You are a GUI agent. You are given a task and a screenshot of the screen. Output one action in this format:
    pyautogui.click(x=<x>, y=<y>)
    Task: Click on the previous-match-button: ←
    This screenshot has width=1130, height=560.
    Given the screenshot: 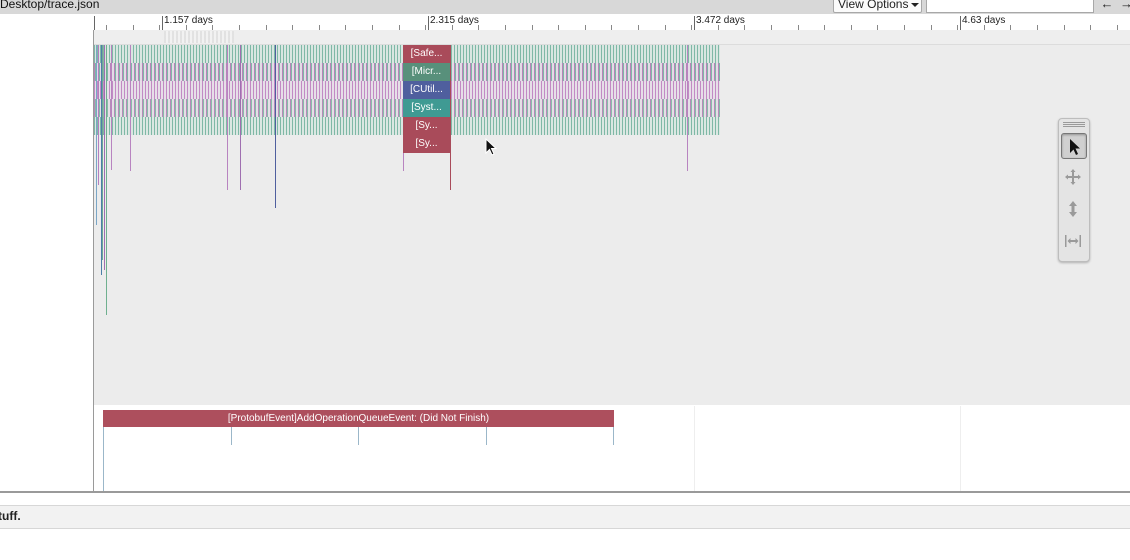 What is the action you would take?
    pyautogui.click(x=1107, y=6)
    